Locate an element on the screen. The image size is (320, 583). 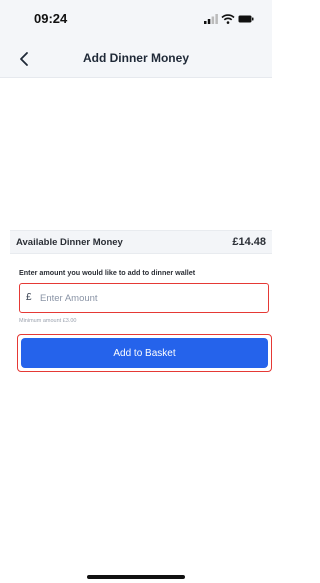
minimum-amount-hint: Minimum amount £3.00 is located at coordinates (48, 321).